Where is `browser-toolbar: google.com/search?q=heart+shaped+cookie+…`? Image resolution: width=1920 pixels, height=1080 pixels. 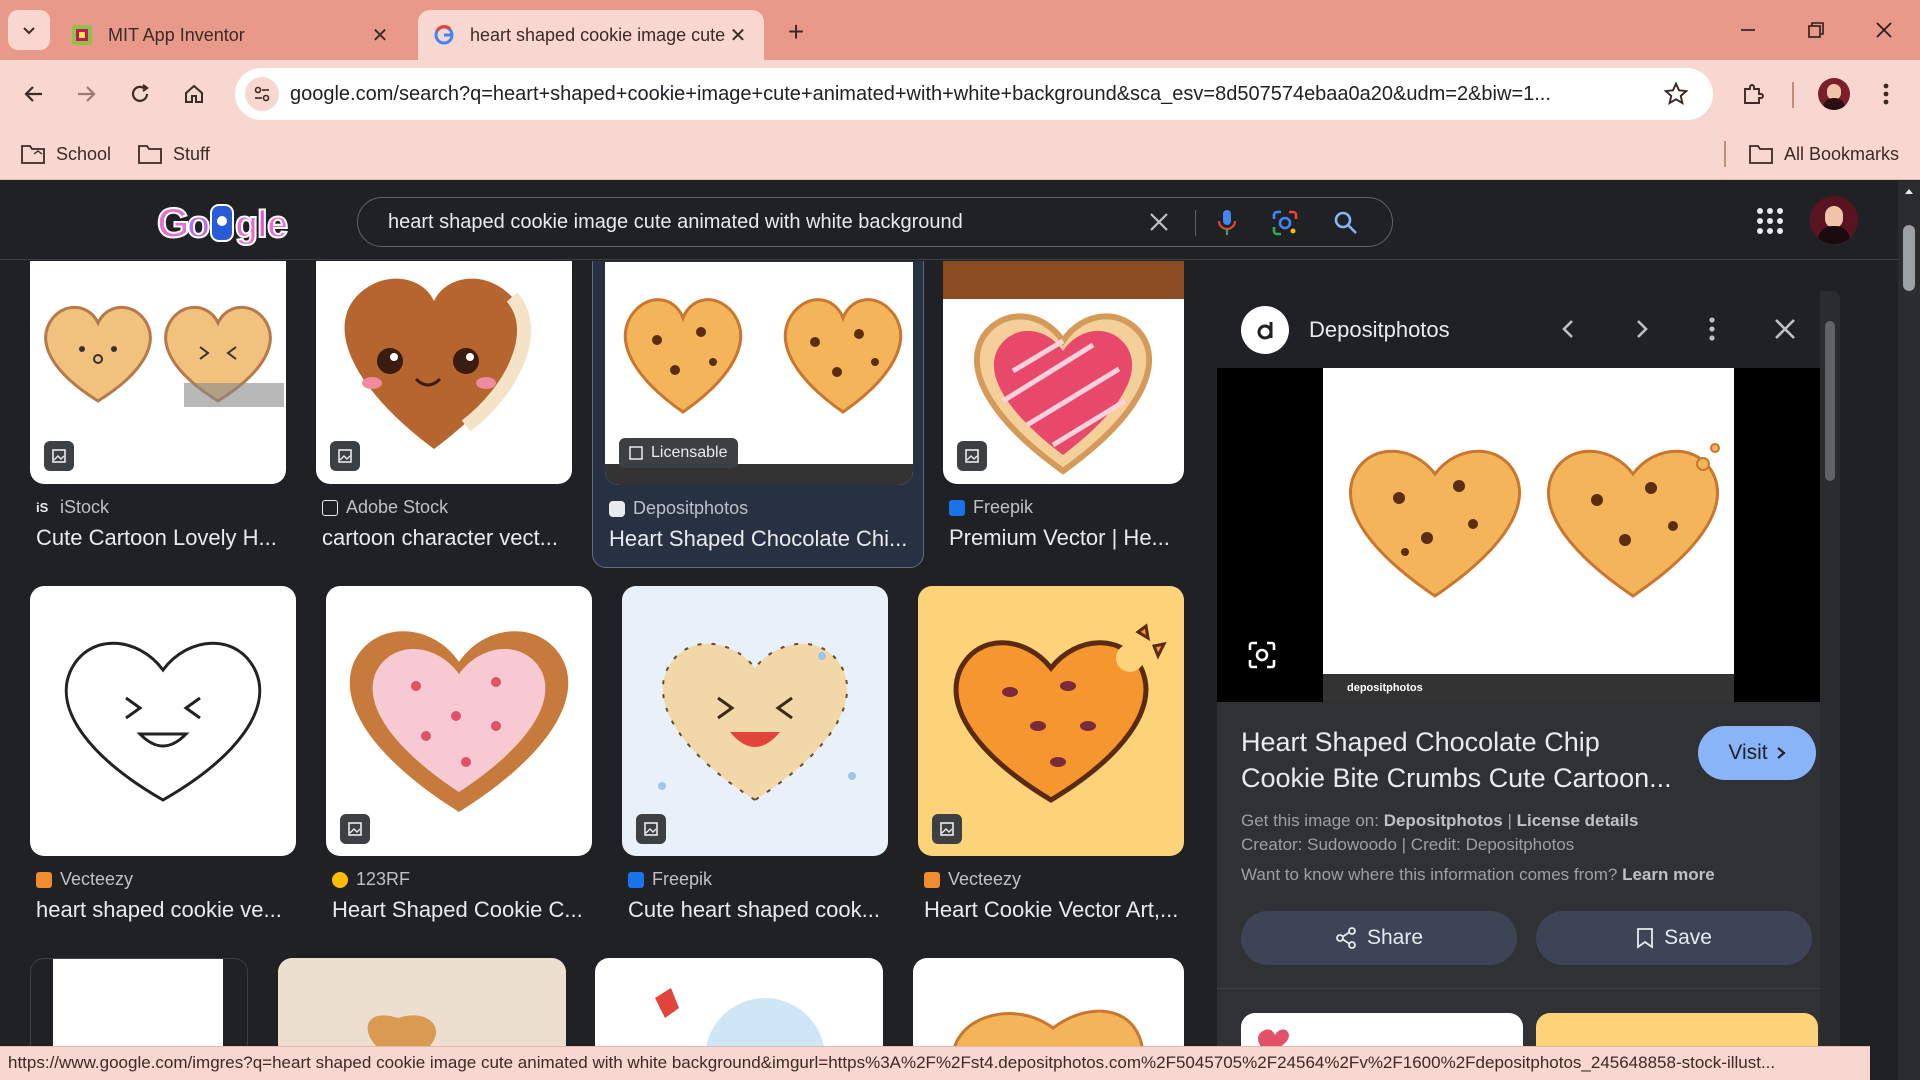 browser-toolbar: google.com/search?q=heart+shaped+cookie+… is located at coordinates (960, 94).